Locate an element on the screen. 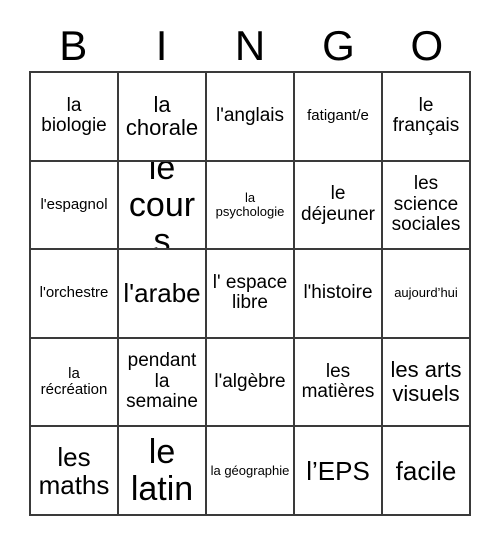  bingo-cell-label: l'anglais is located at coordinates (250, 116).